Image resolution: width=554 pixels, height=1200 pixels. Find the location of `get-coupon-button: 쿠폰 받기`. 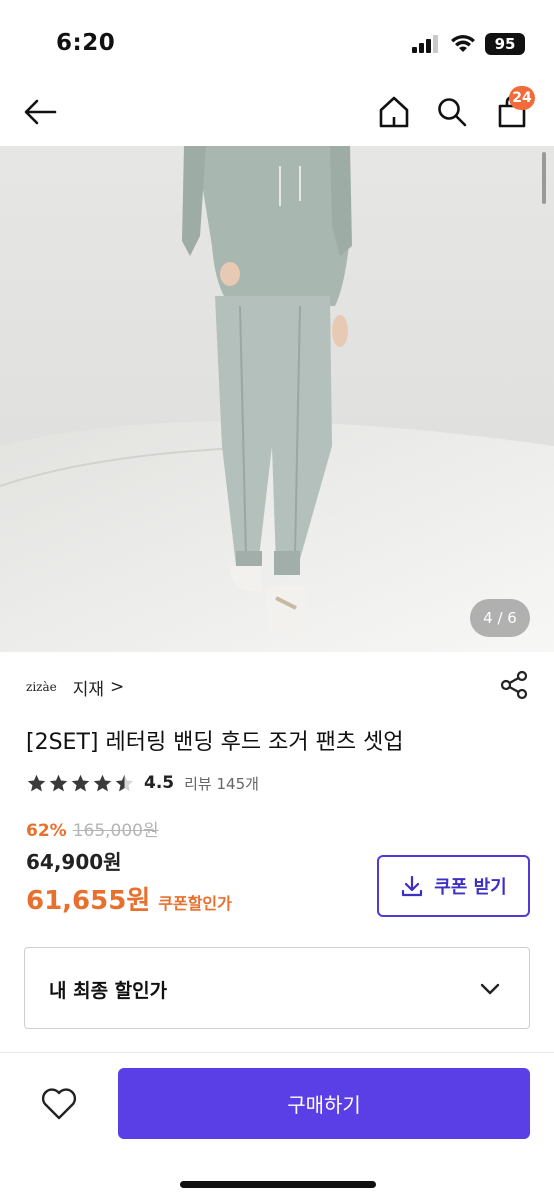

get-coupon-button: 쿠폰 받기 is located at coordinates (453, 886).